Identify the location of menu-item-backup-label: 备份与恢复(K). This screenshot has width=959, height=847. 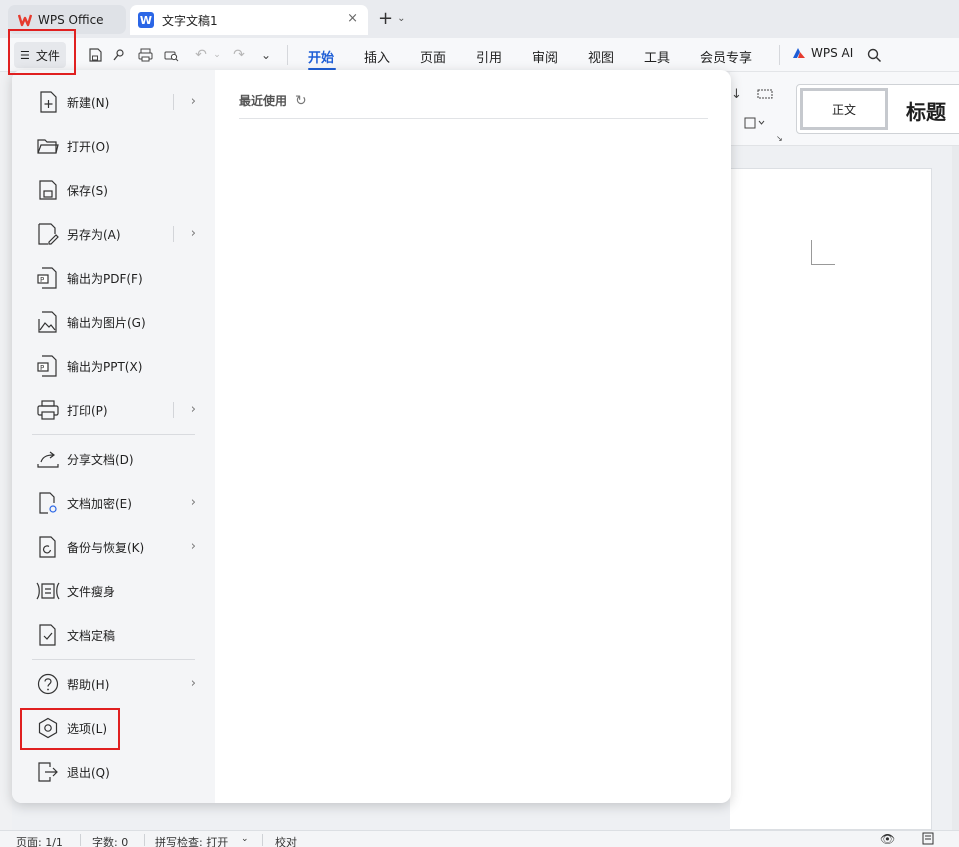
(106, 547).